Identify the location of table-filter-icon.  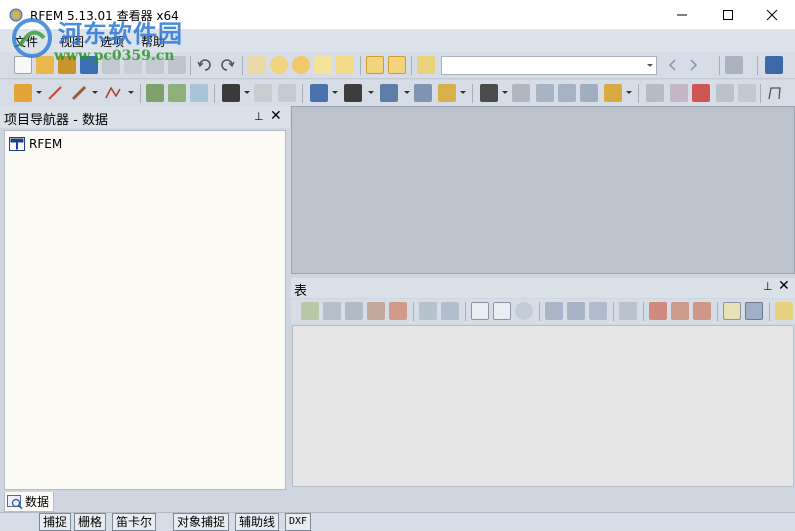
(310, 311).